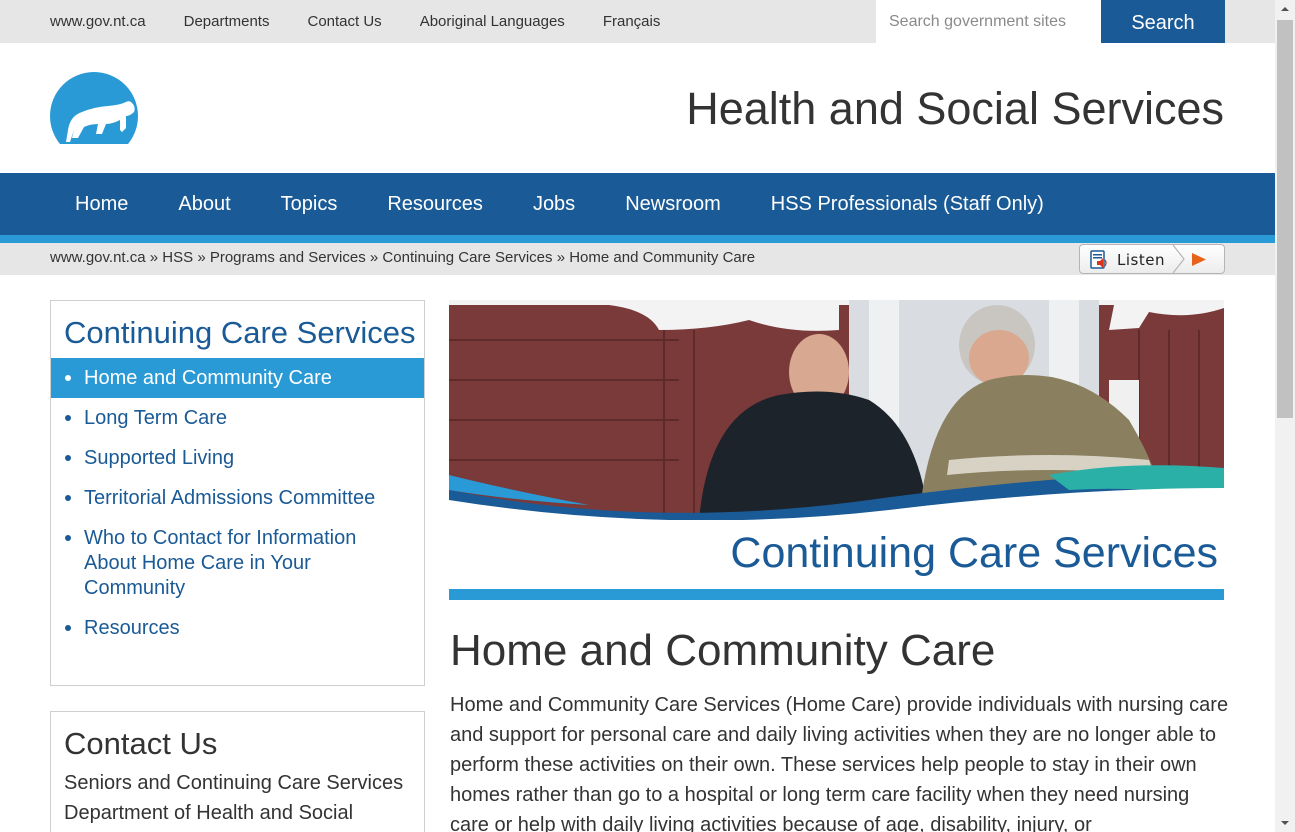  What do you see at coordinates (1285, 219) in the screenshot?
I see `scrollbar-thumb` at bounding box center [1285, 219].